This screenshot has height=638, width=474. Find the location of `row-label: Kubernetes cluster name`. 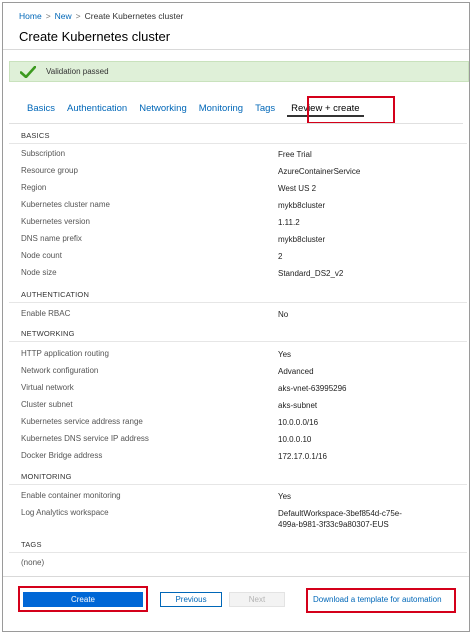

row-label: Kubernetes cluster name is located at coordinates (65, 204).